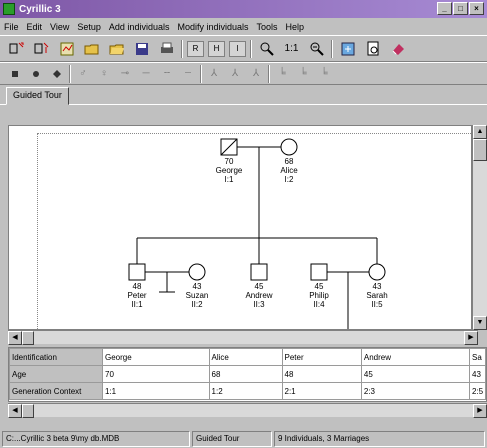 The width and height of the screenshot is (487, 448). Describe the element at coordinates (372, 49) in the screenshot. I see `preview-icon` at that location.